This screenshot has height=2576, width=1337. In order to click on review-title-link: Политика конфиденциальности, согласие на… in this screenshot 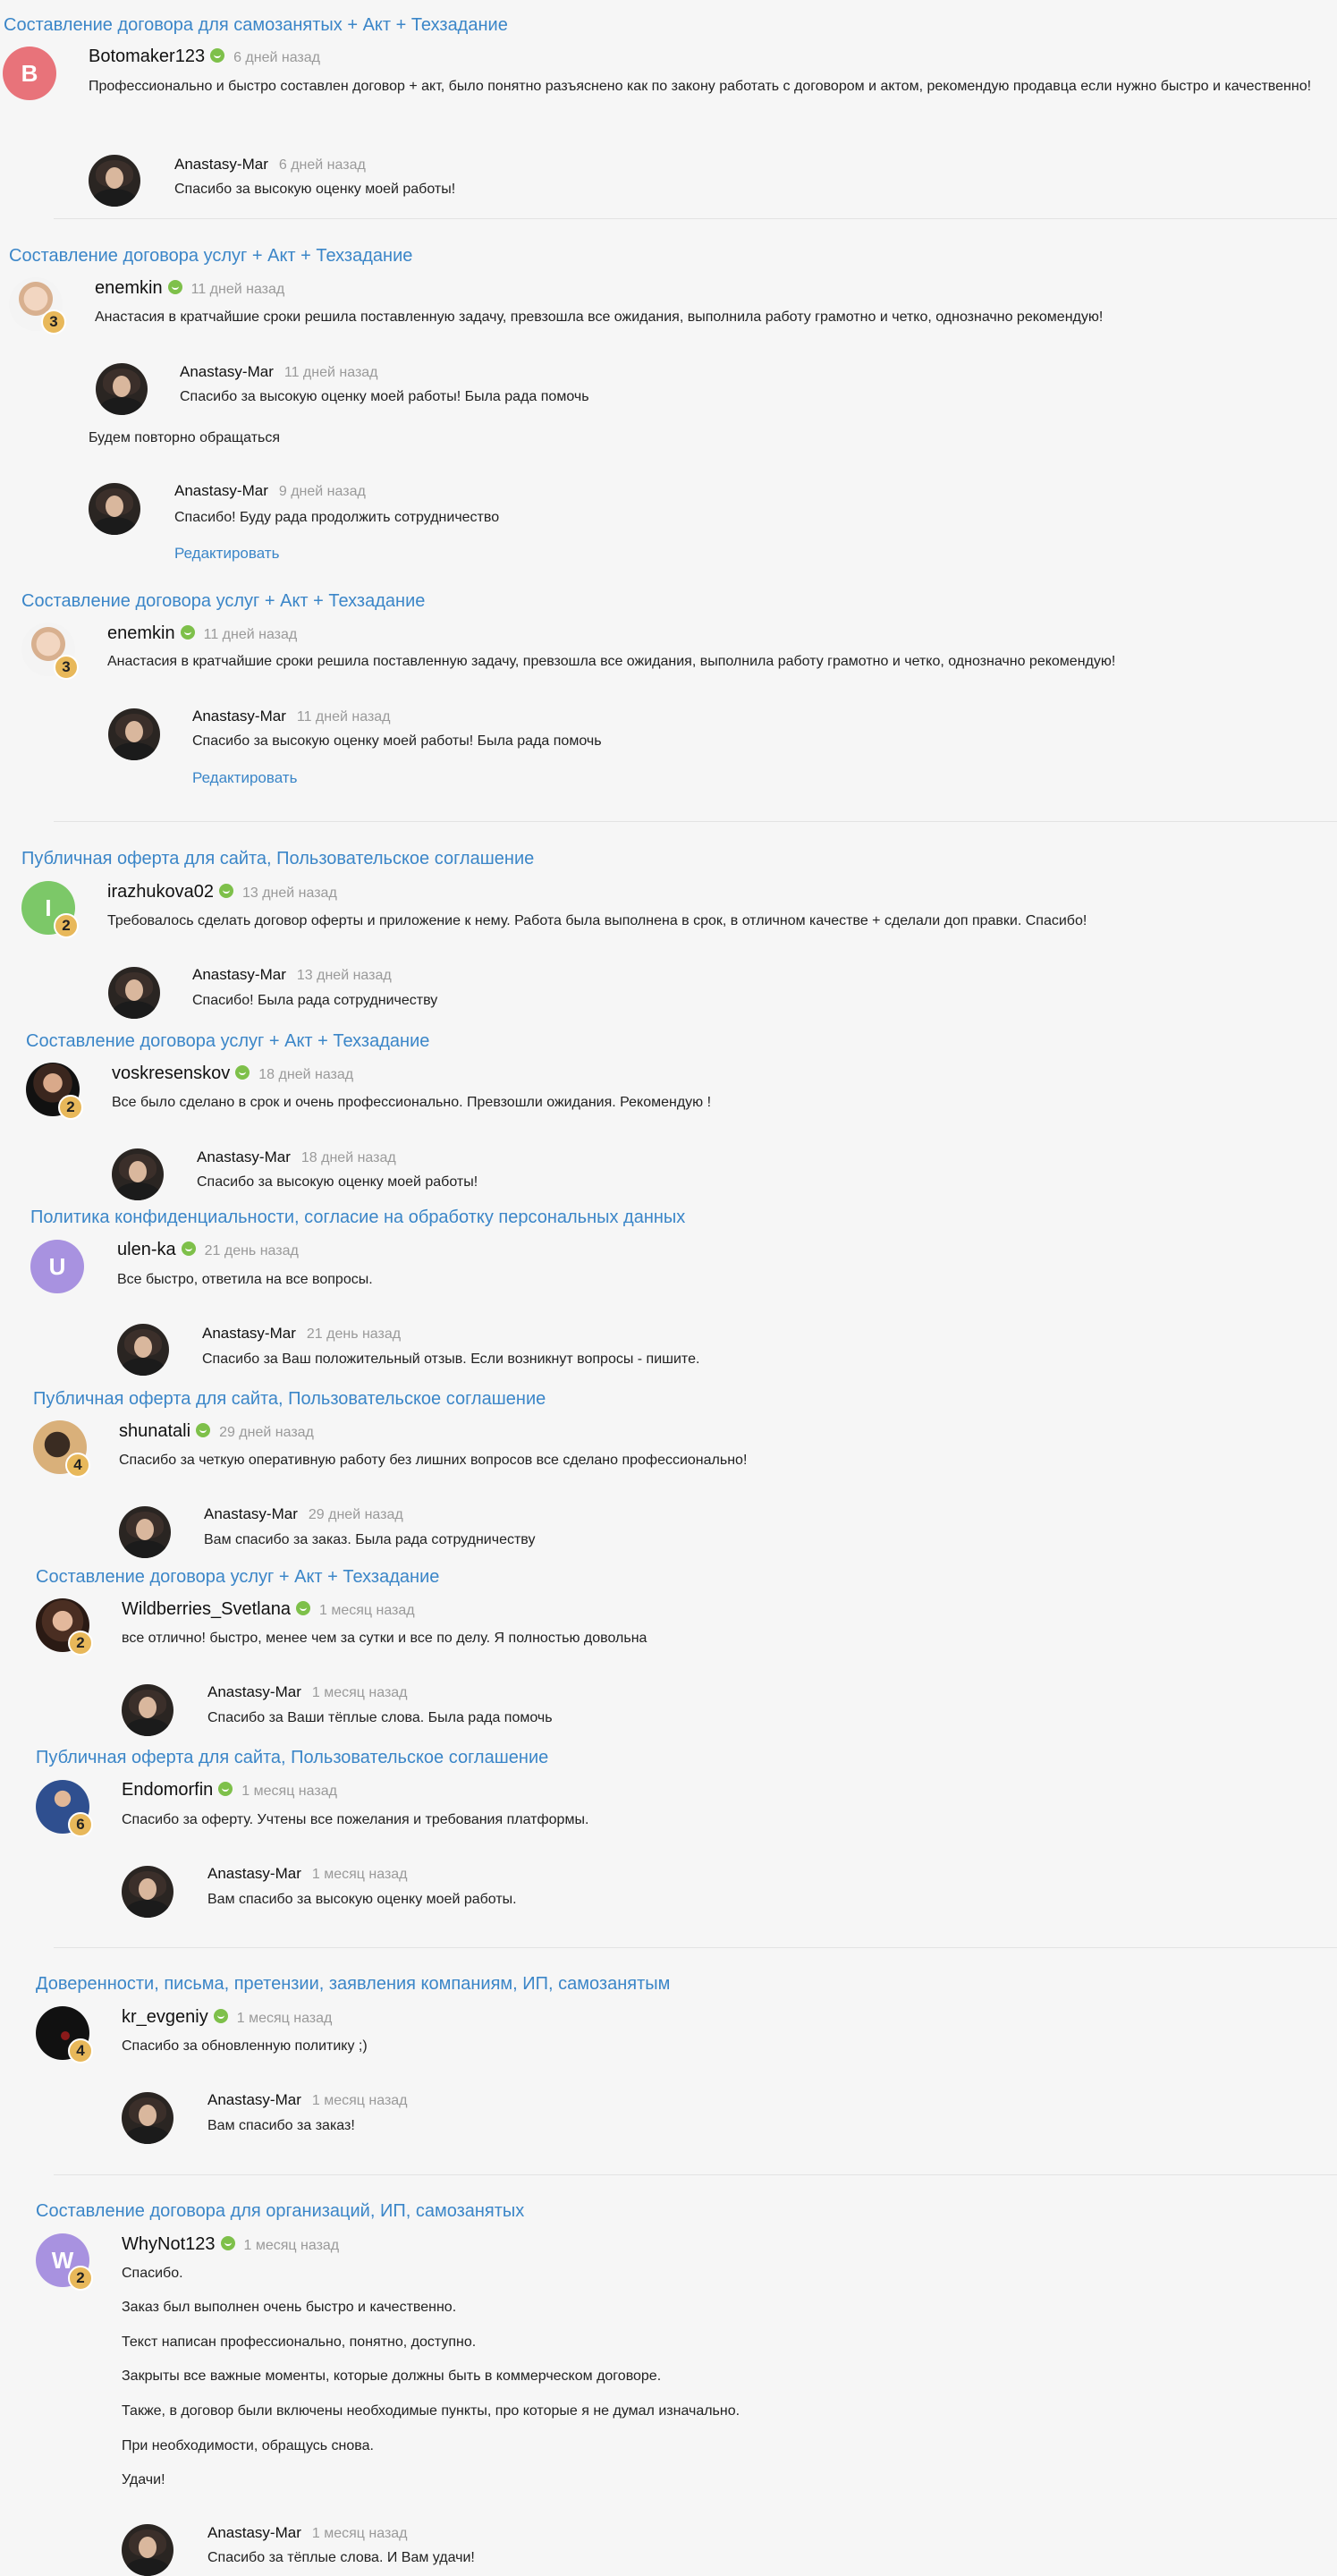, I will do `click(357, 1217)`.